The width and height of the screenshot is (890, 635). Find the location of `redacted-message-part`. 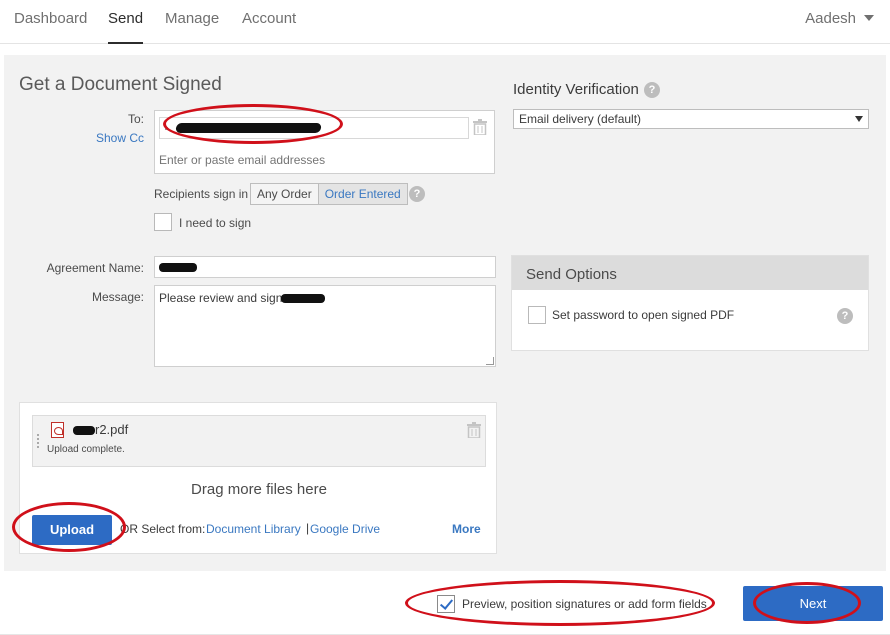

redacted-message-part is located at coordinates (303, 298).